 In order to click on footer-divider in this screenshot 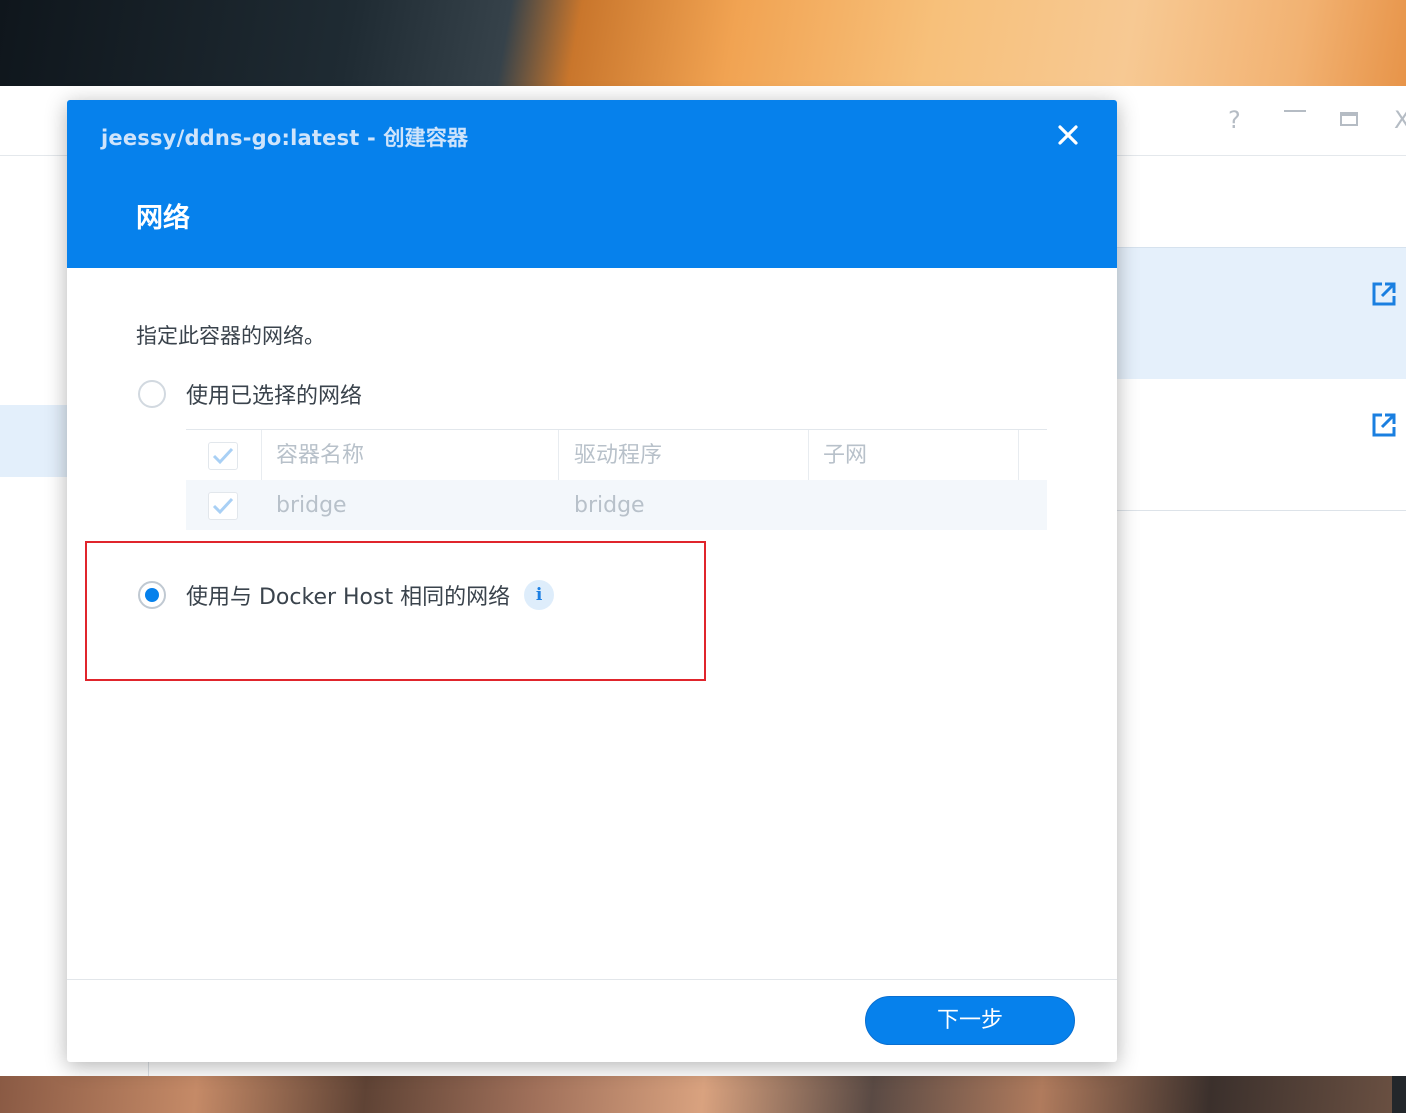, I will do `click(592, 979)`.